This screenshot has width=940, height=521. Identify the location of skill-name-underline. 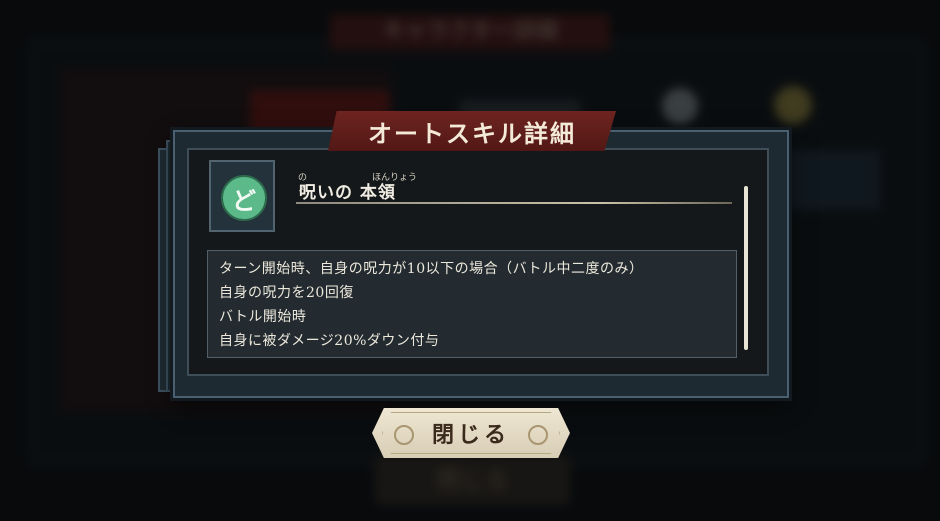
(514, 203).